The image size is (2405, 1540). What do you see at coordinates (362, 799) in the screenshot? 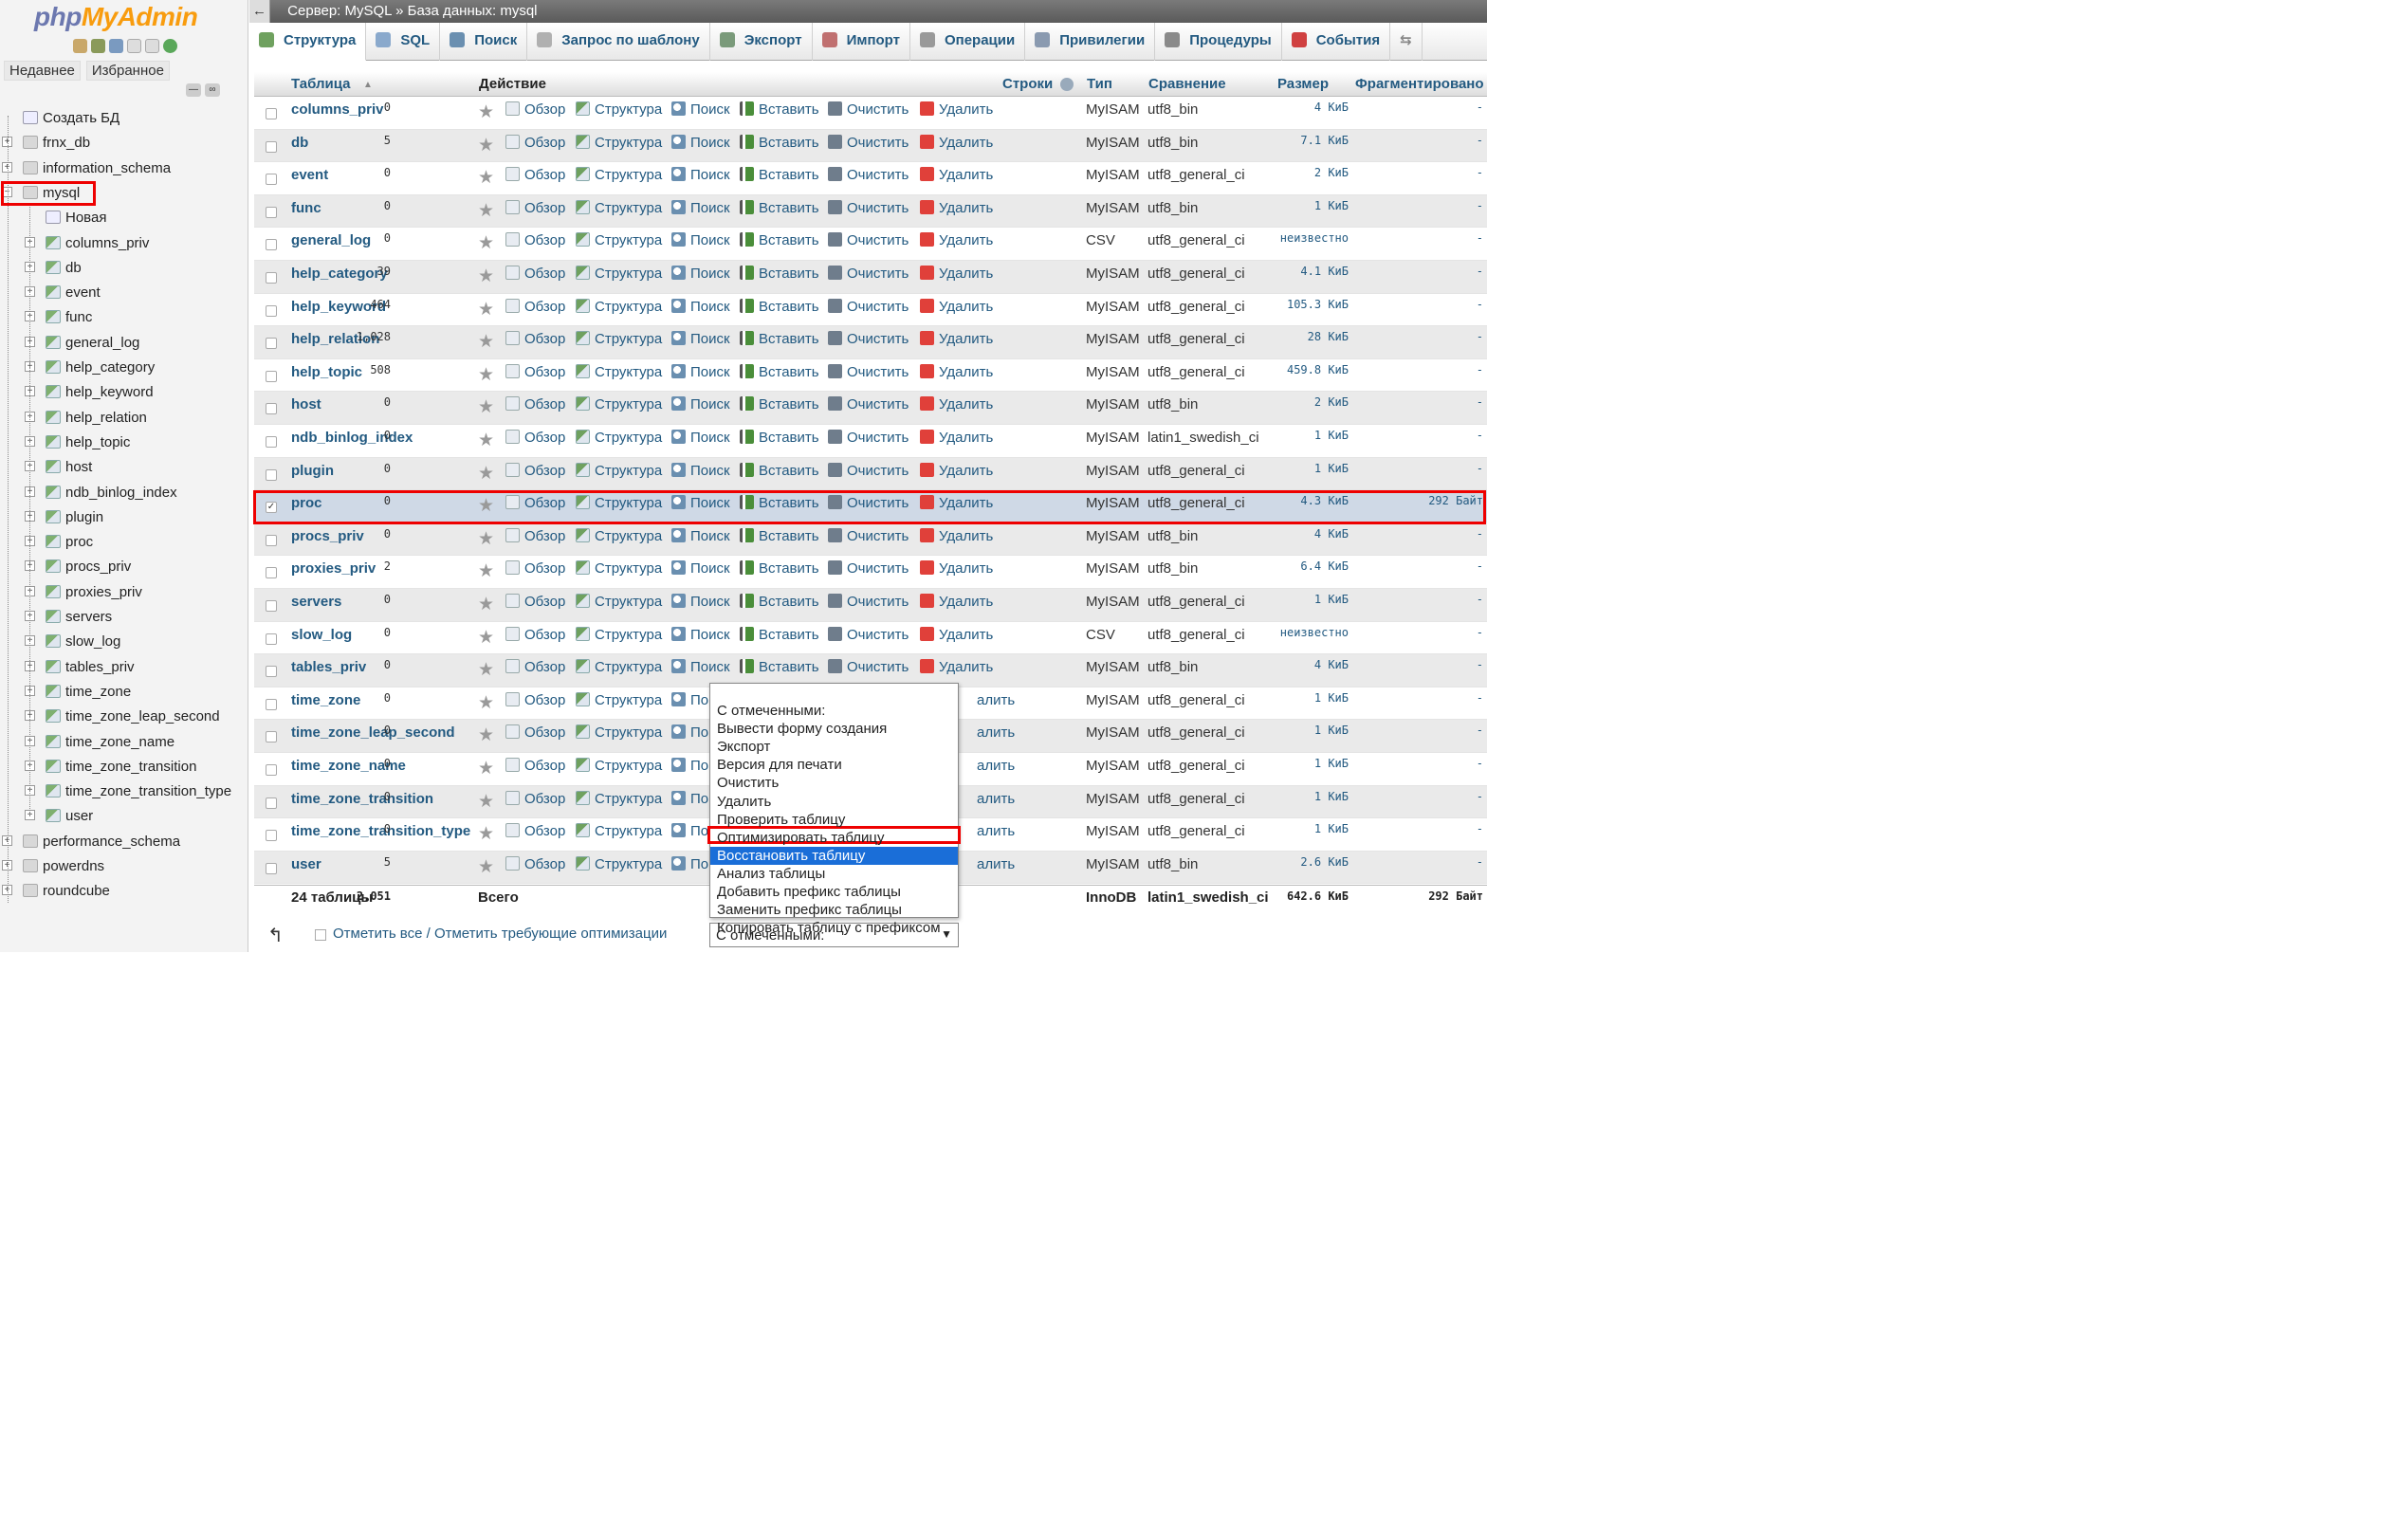
I see `table-name-link: time_zone_transition` at bounding box center [362, 799].